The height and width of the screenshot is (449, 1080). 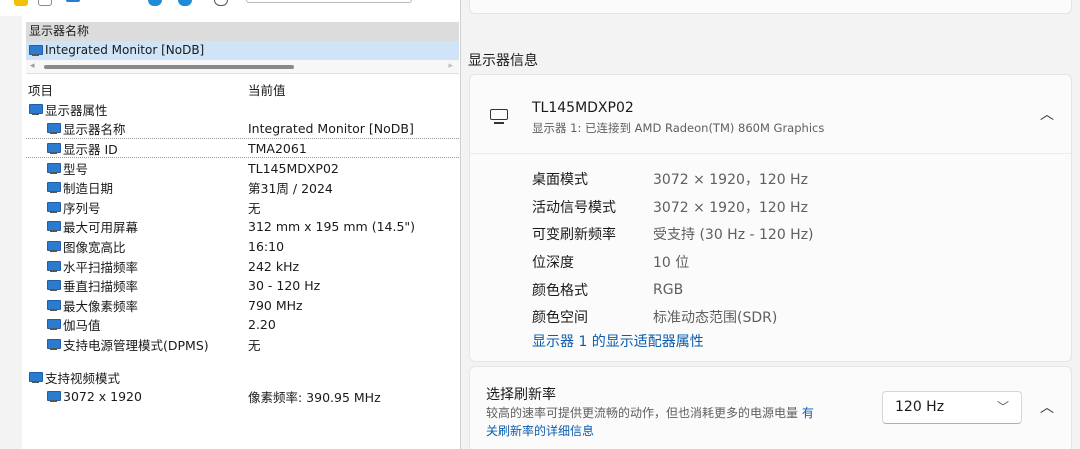 I want to click on row-label: 显示器名称, so click(x=94, y=129).